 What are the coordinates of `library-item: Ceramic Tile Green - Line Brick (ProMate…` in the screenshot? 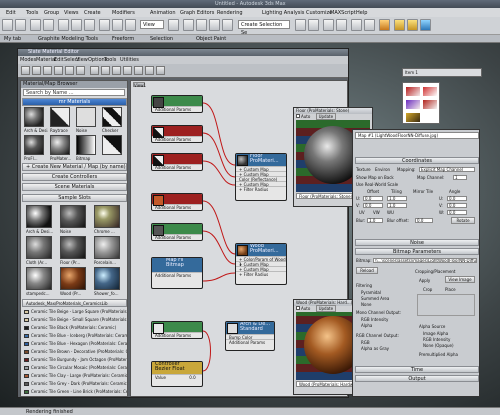 It's located at (75, 392).